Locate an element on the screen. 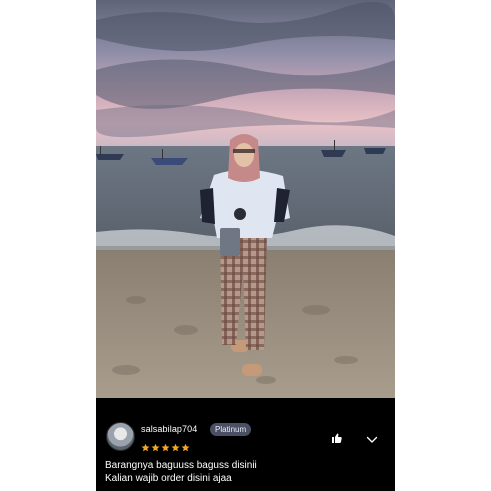  membership-badge: Platinum is located at coordinates (231, 429).